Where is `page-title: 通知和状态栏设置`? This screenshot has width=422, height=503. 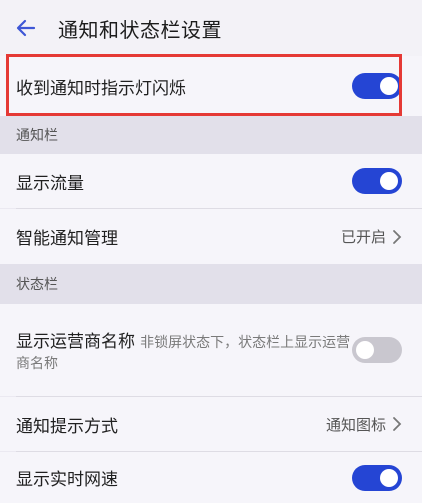 page-title: 通知和状态栏设置 is located at coordinates (140, 29).